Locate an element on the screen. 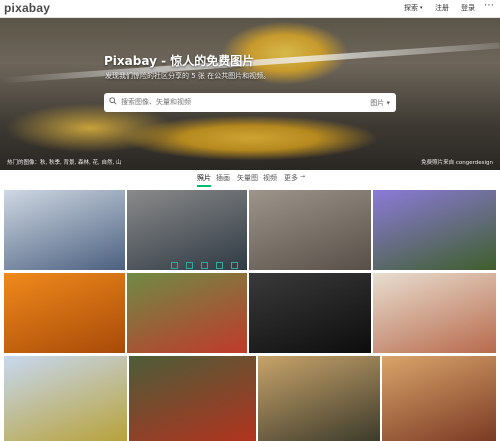 This screenshot has width=500, height=441. tab-vectors: 矢量图 is located at coordinates (247, 178).